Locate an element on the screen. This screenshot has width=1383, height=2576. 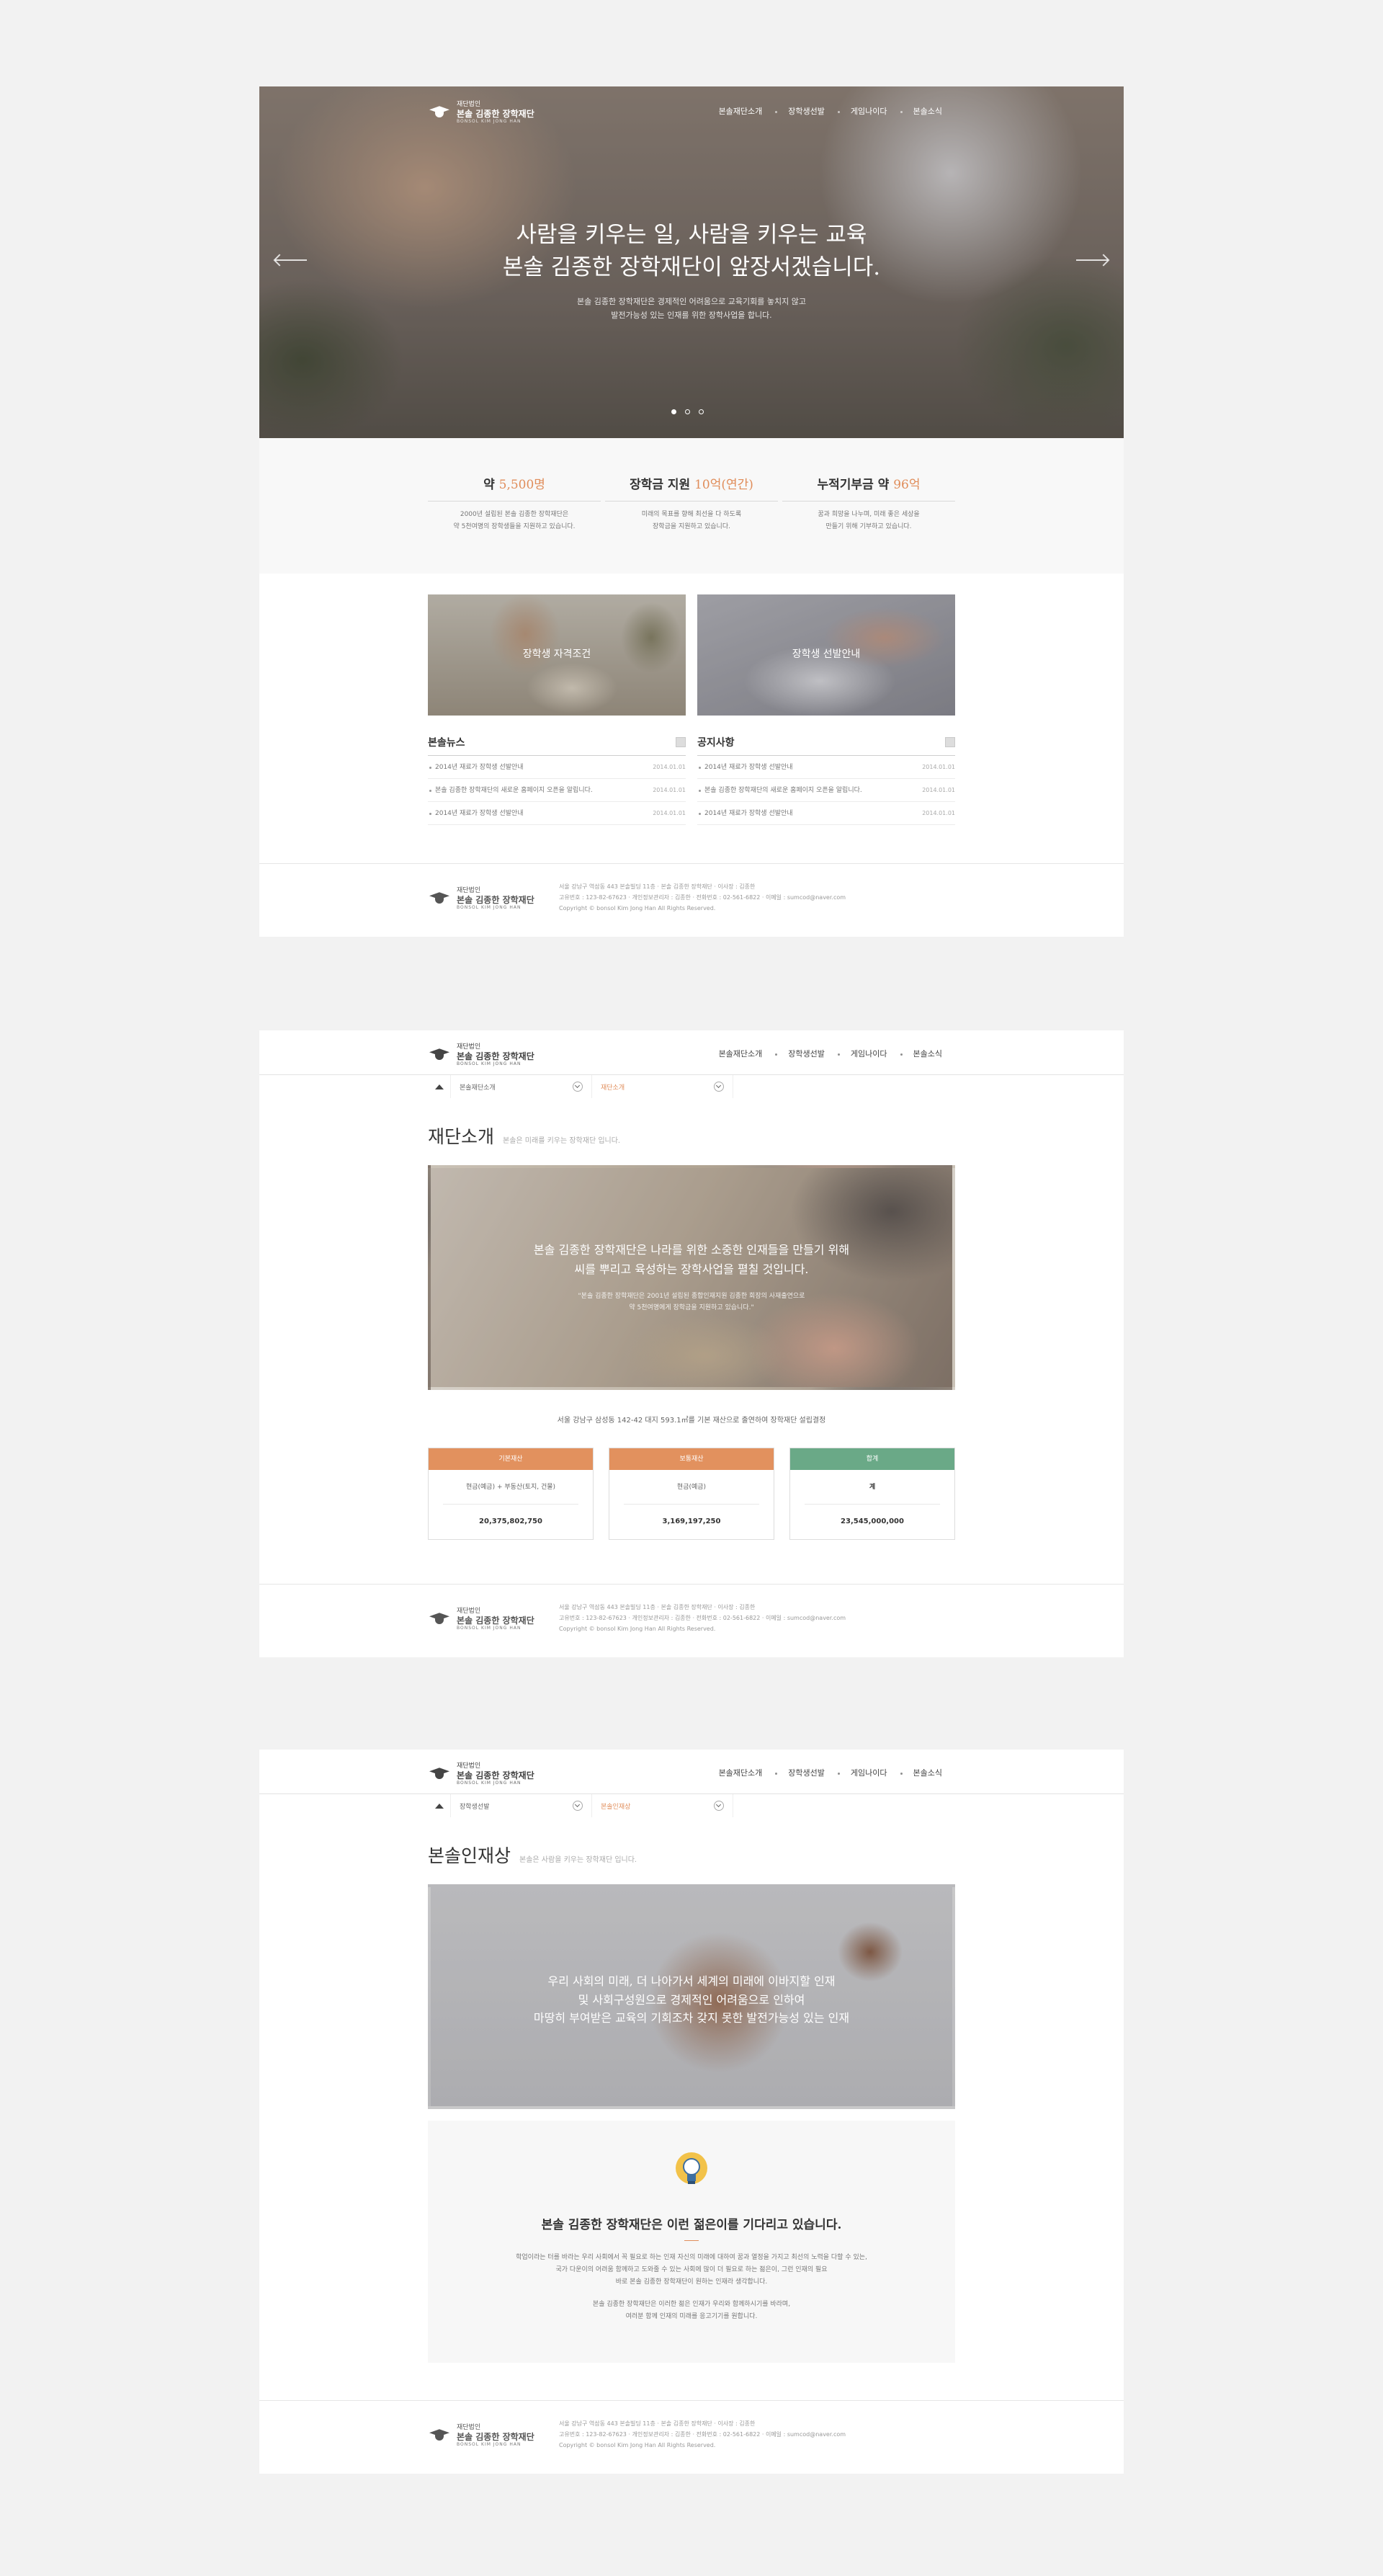
hero-sub-line1: 본솔 김종한 장학재단은 경제적인 어려움으로 교육기회를 놓치지 않고 is located at coordinates (691, 301).